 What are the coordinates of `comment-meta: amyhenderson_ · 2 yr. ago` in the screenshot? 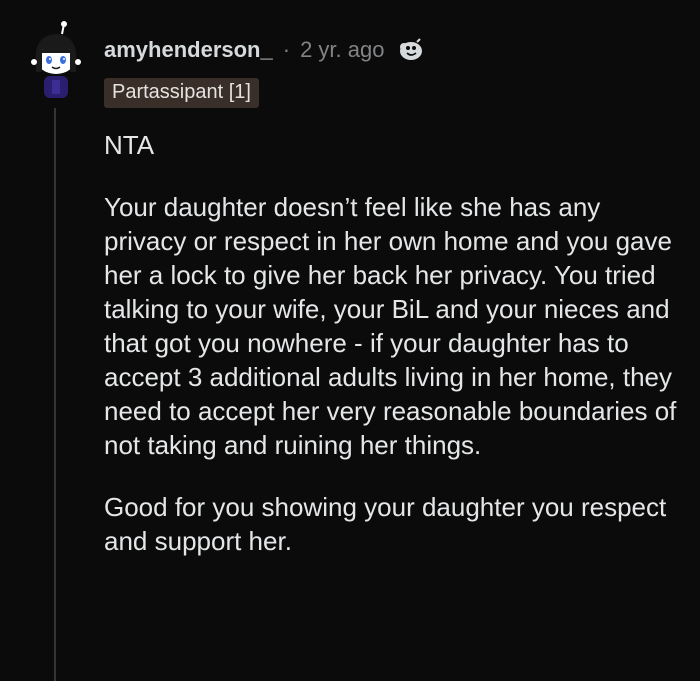 It's located at (264, 50).